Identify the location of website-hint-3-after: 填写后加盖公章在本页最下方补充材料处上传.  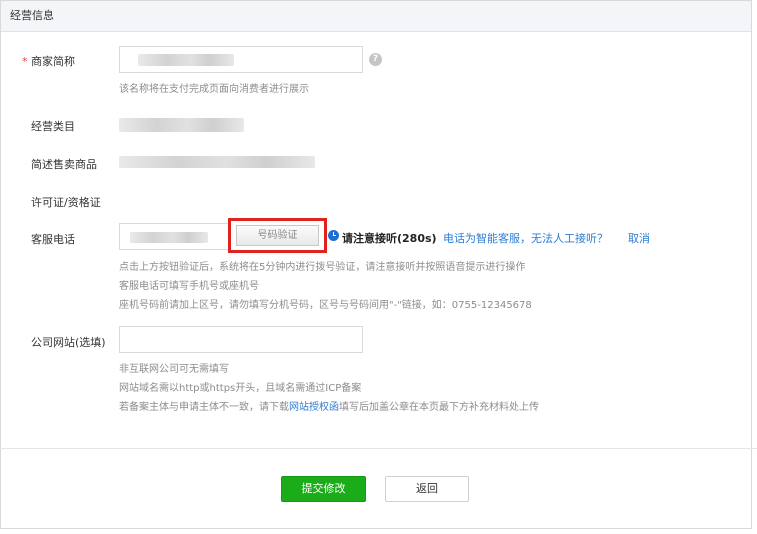
(439, 407).